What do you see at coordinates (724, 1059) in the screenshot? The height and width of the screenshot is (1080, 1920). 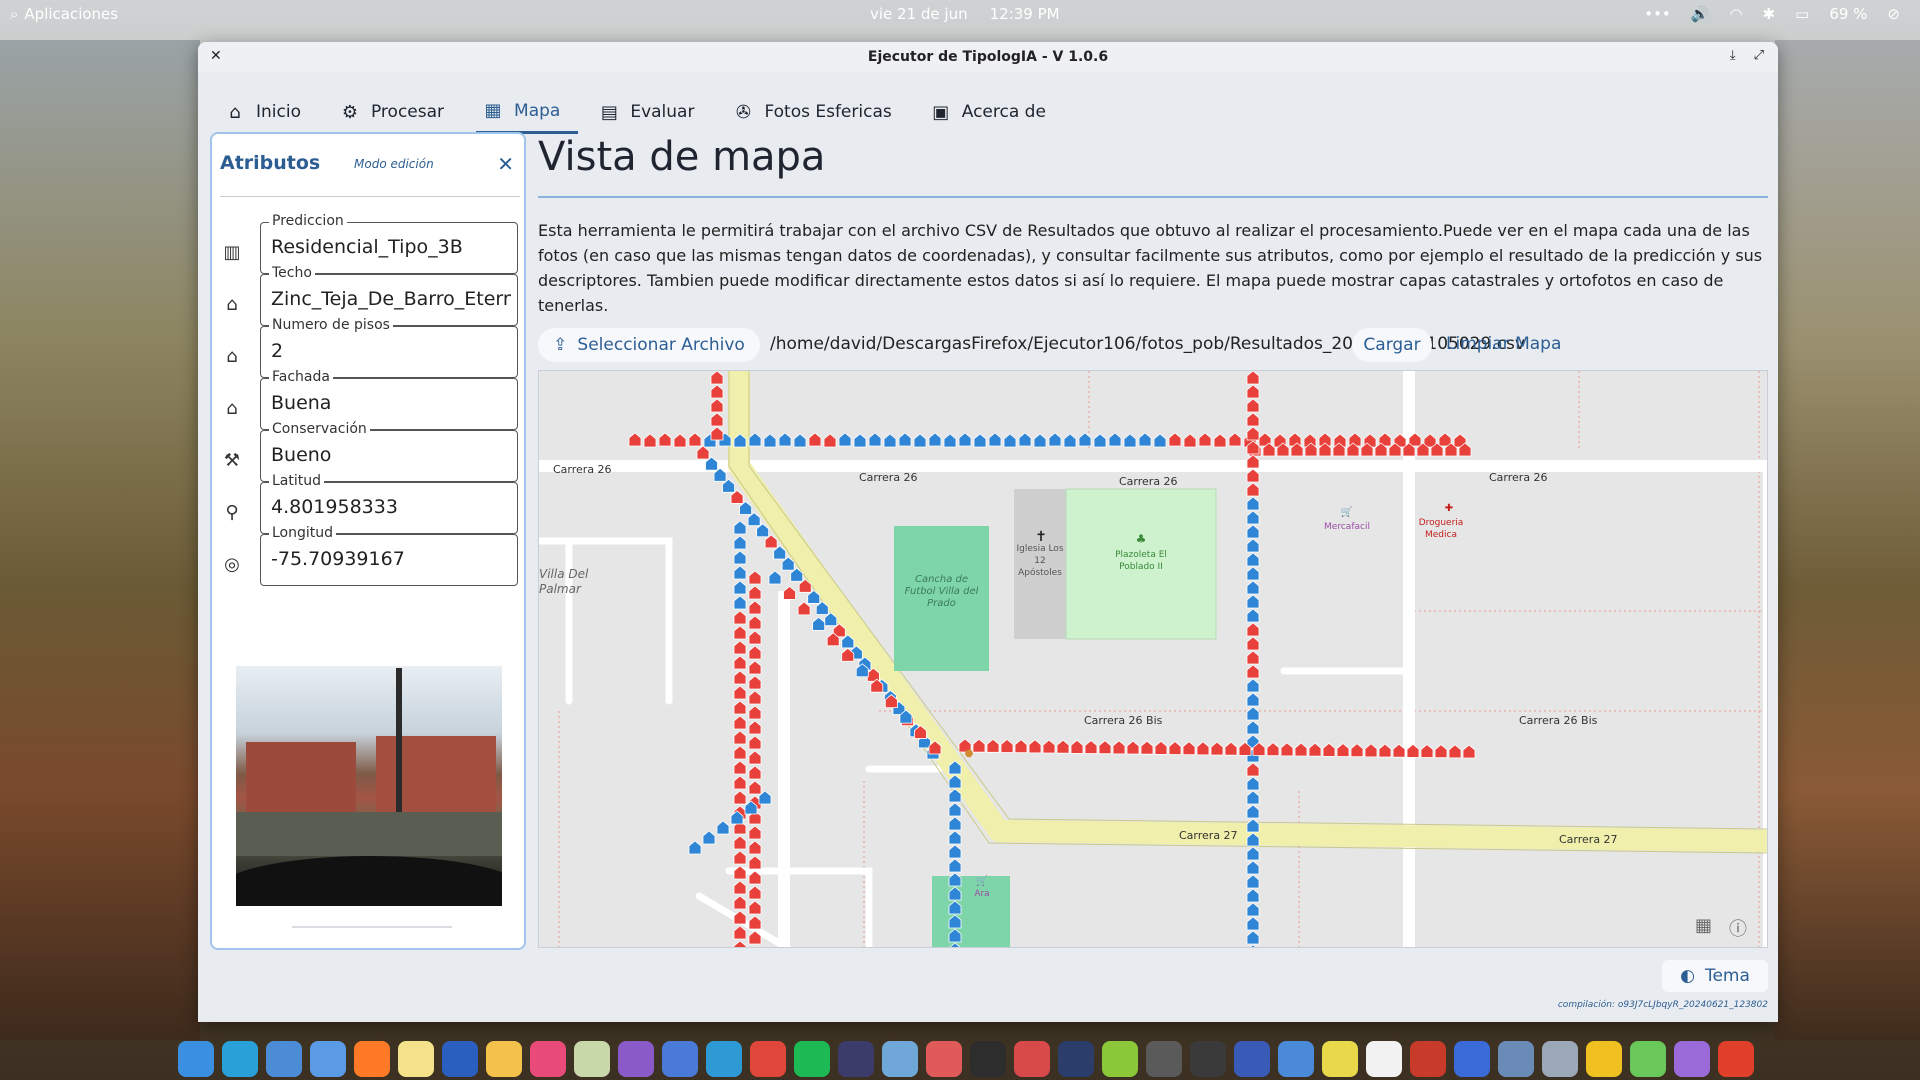 I see `sync-app-icon` at bounding box center [724, 1059].